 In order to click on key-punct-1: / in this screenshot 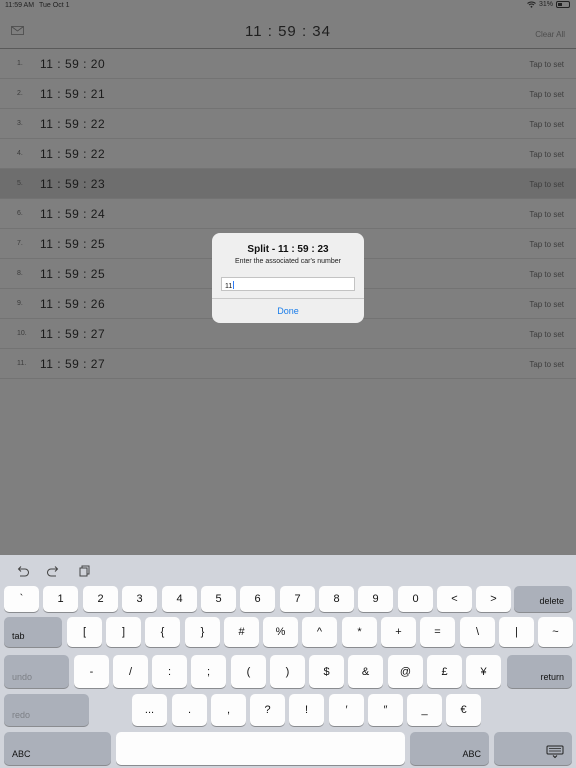, I will do `click(130, 671)`.